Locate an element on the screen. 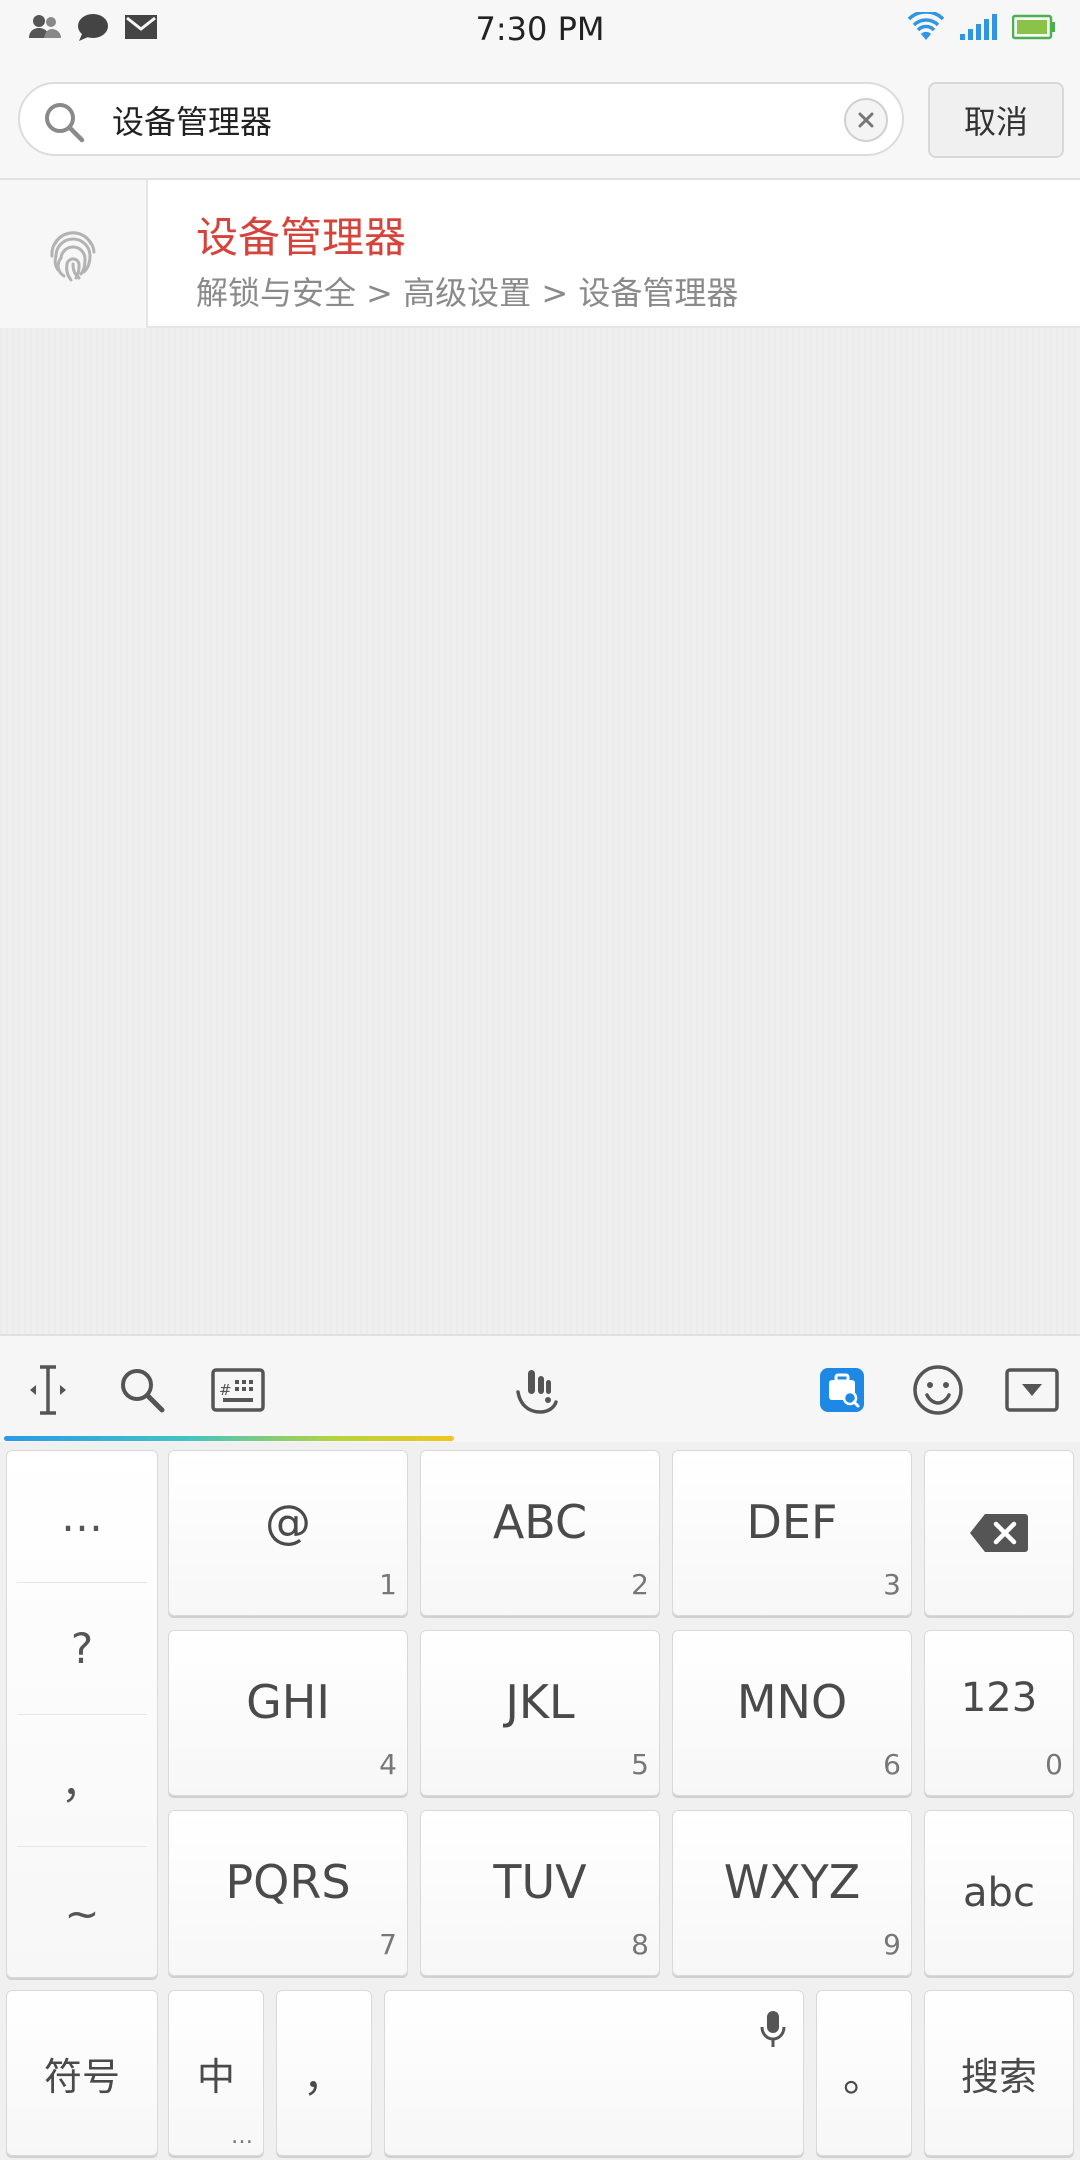  space-key is located at coordinates (594, 2073).